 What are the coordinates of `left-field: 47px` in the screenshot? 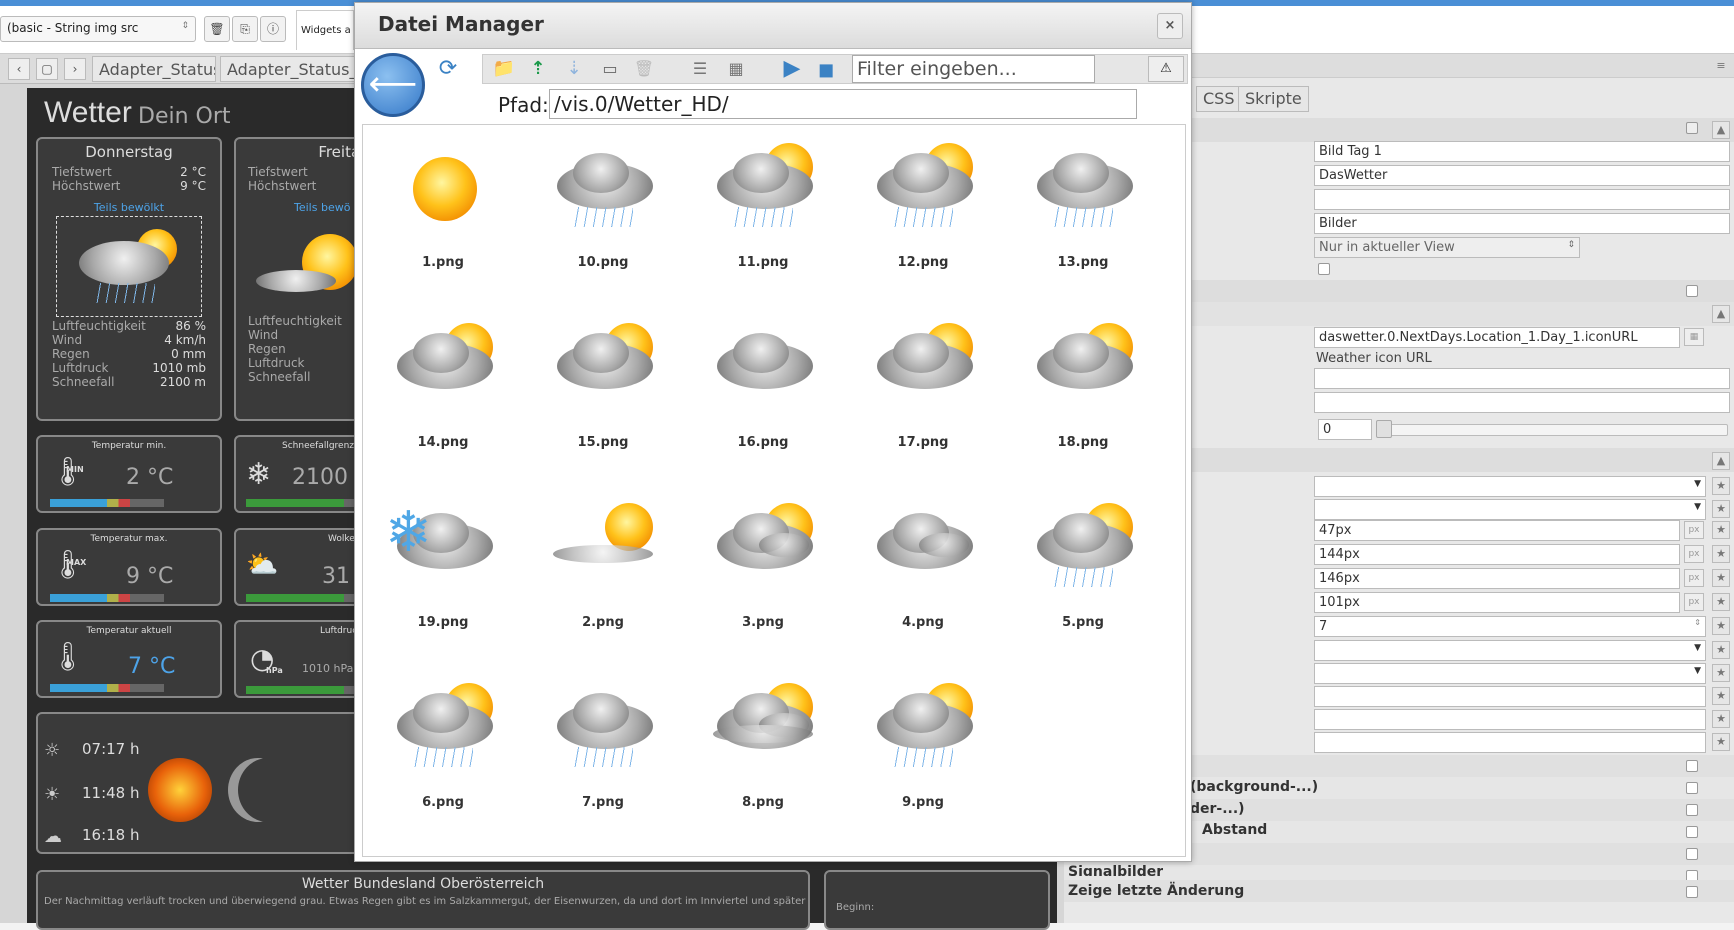 It's located at (1497, 530).